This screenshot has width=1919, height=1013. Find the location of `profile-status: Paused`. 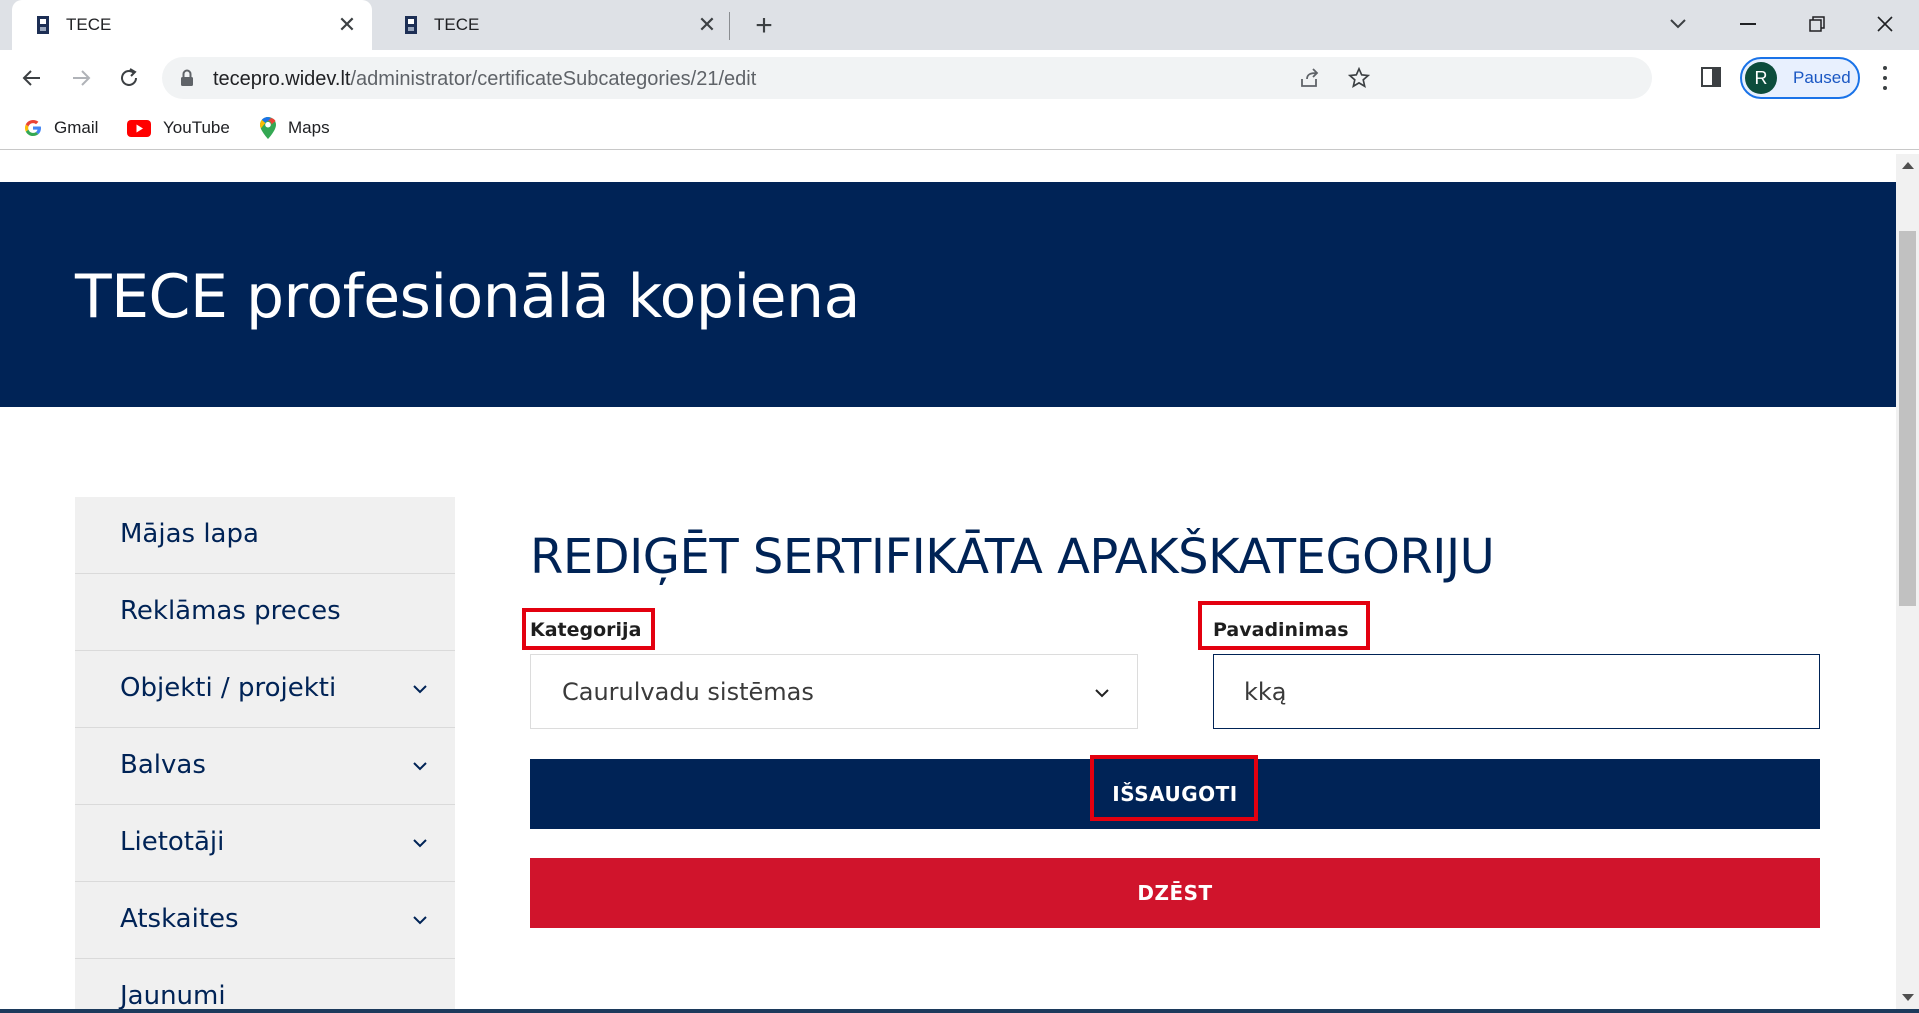

profile-status: Paused is located at coordinates (1822, 77).